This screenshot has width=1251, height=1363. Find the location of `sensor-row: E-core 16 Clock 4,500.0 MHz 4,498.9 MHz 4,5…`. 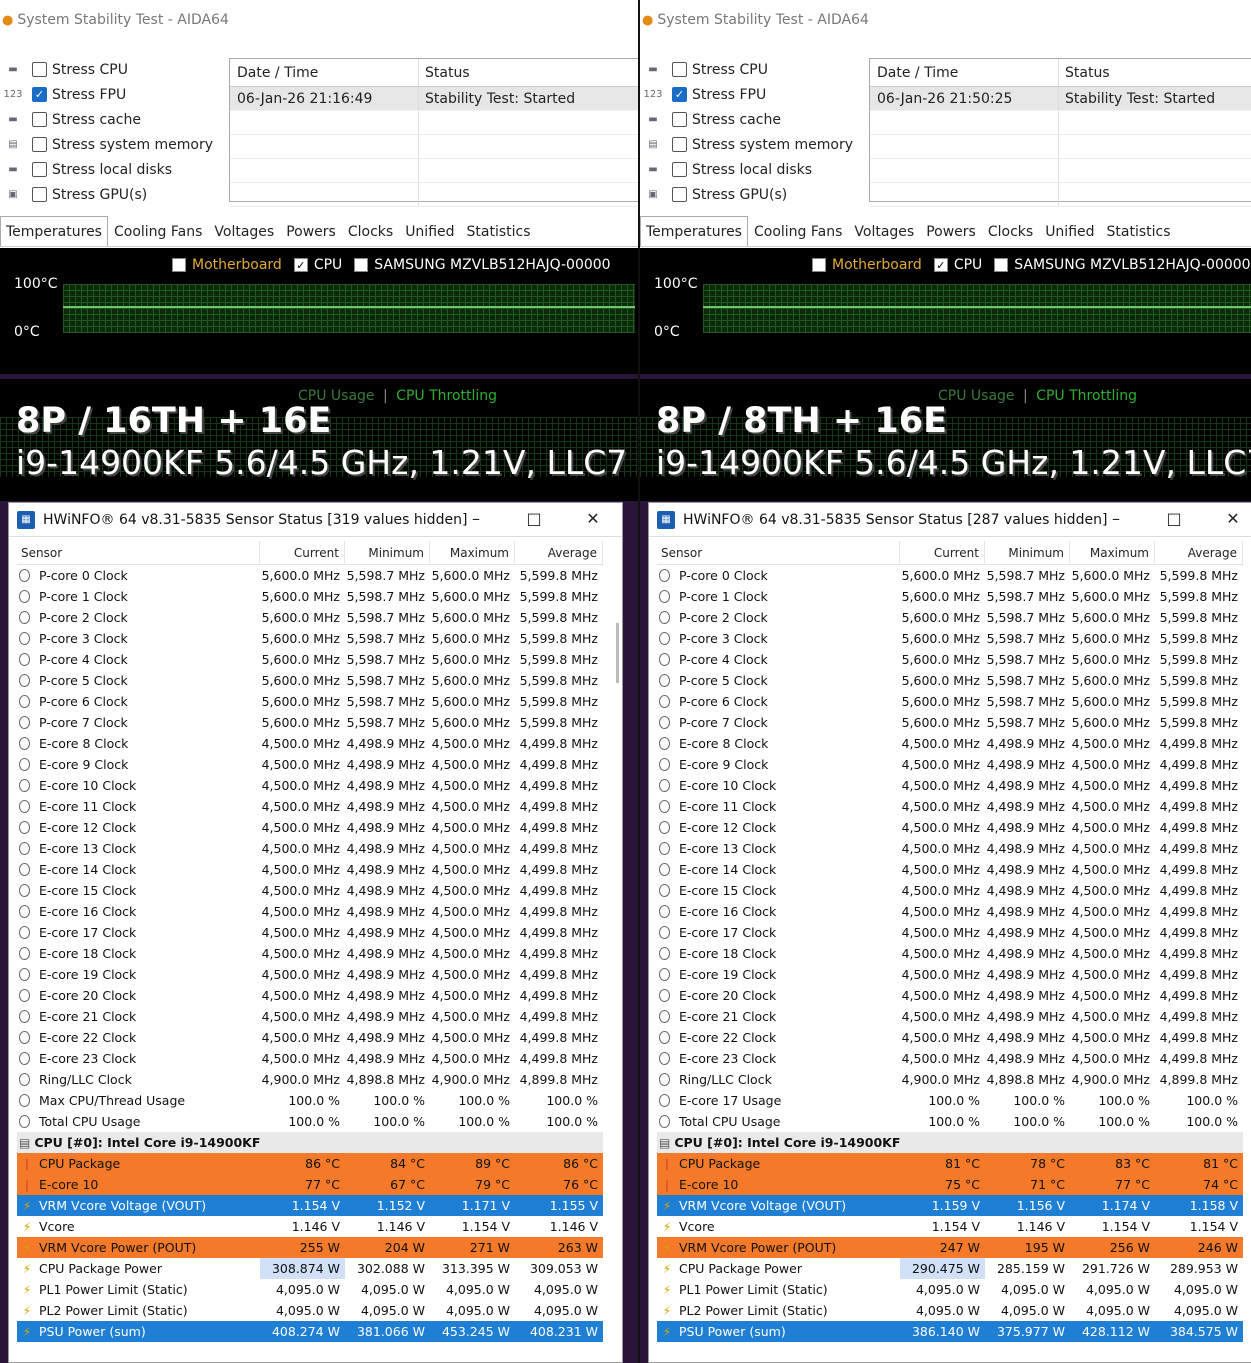

sensor-row: E-core 16 Clock 4,500.0 MHz 4,498.9 MHz 4,5… is located at coordinates (950, 911).